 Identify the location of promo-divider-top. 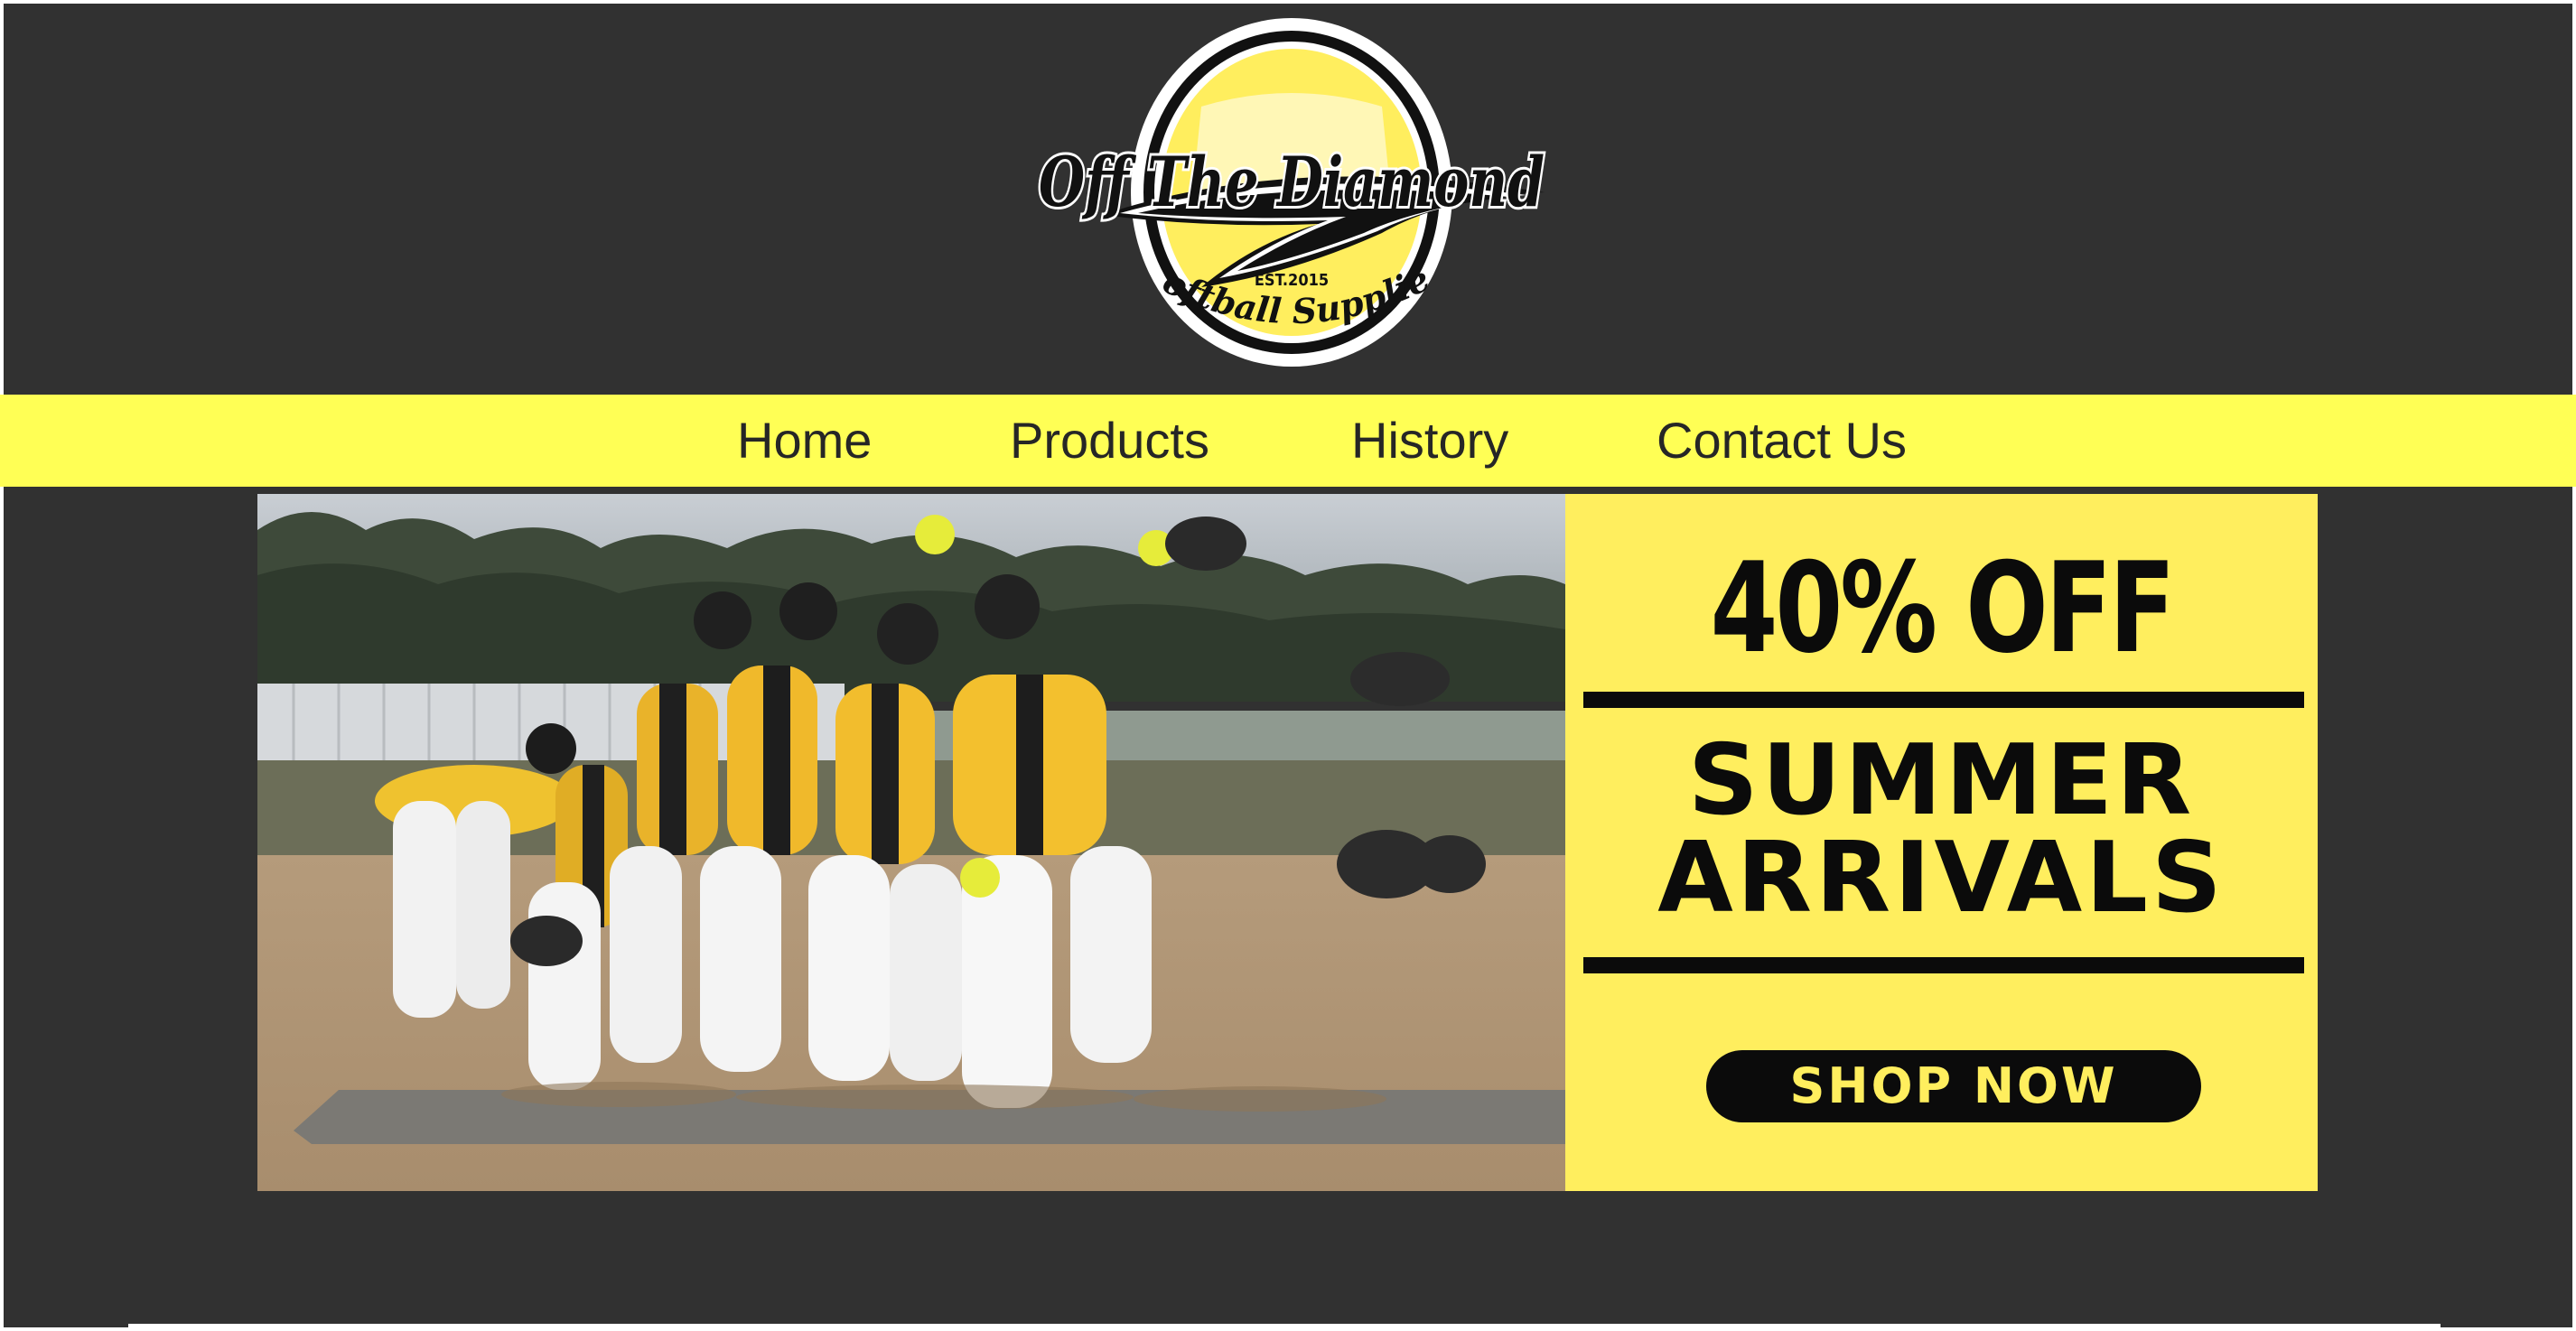
(1944, 700).